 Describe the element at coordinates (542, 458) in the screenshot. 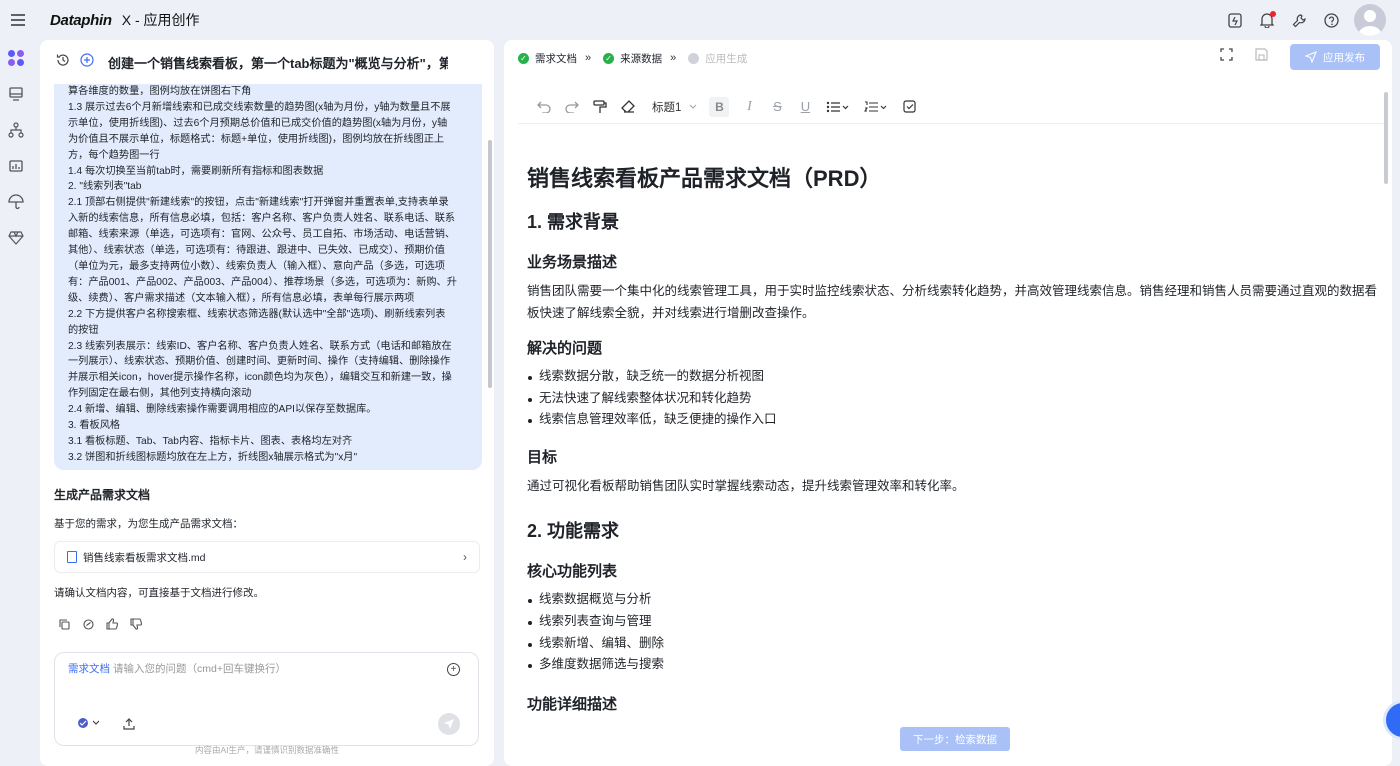

I see `subsection-heading: 目标` at that location.